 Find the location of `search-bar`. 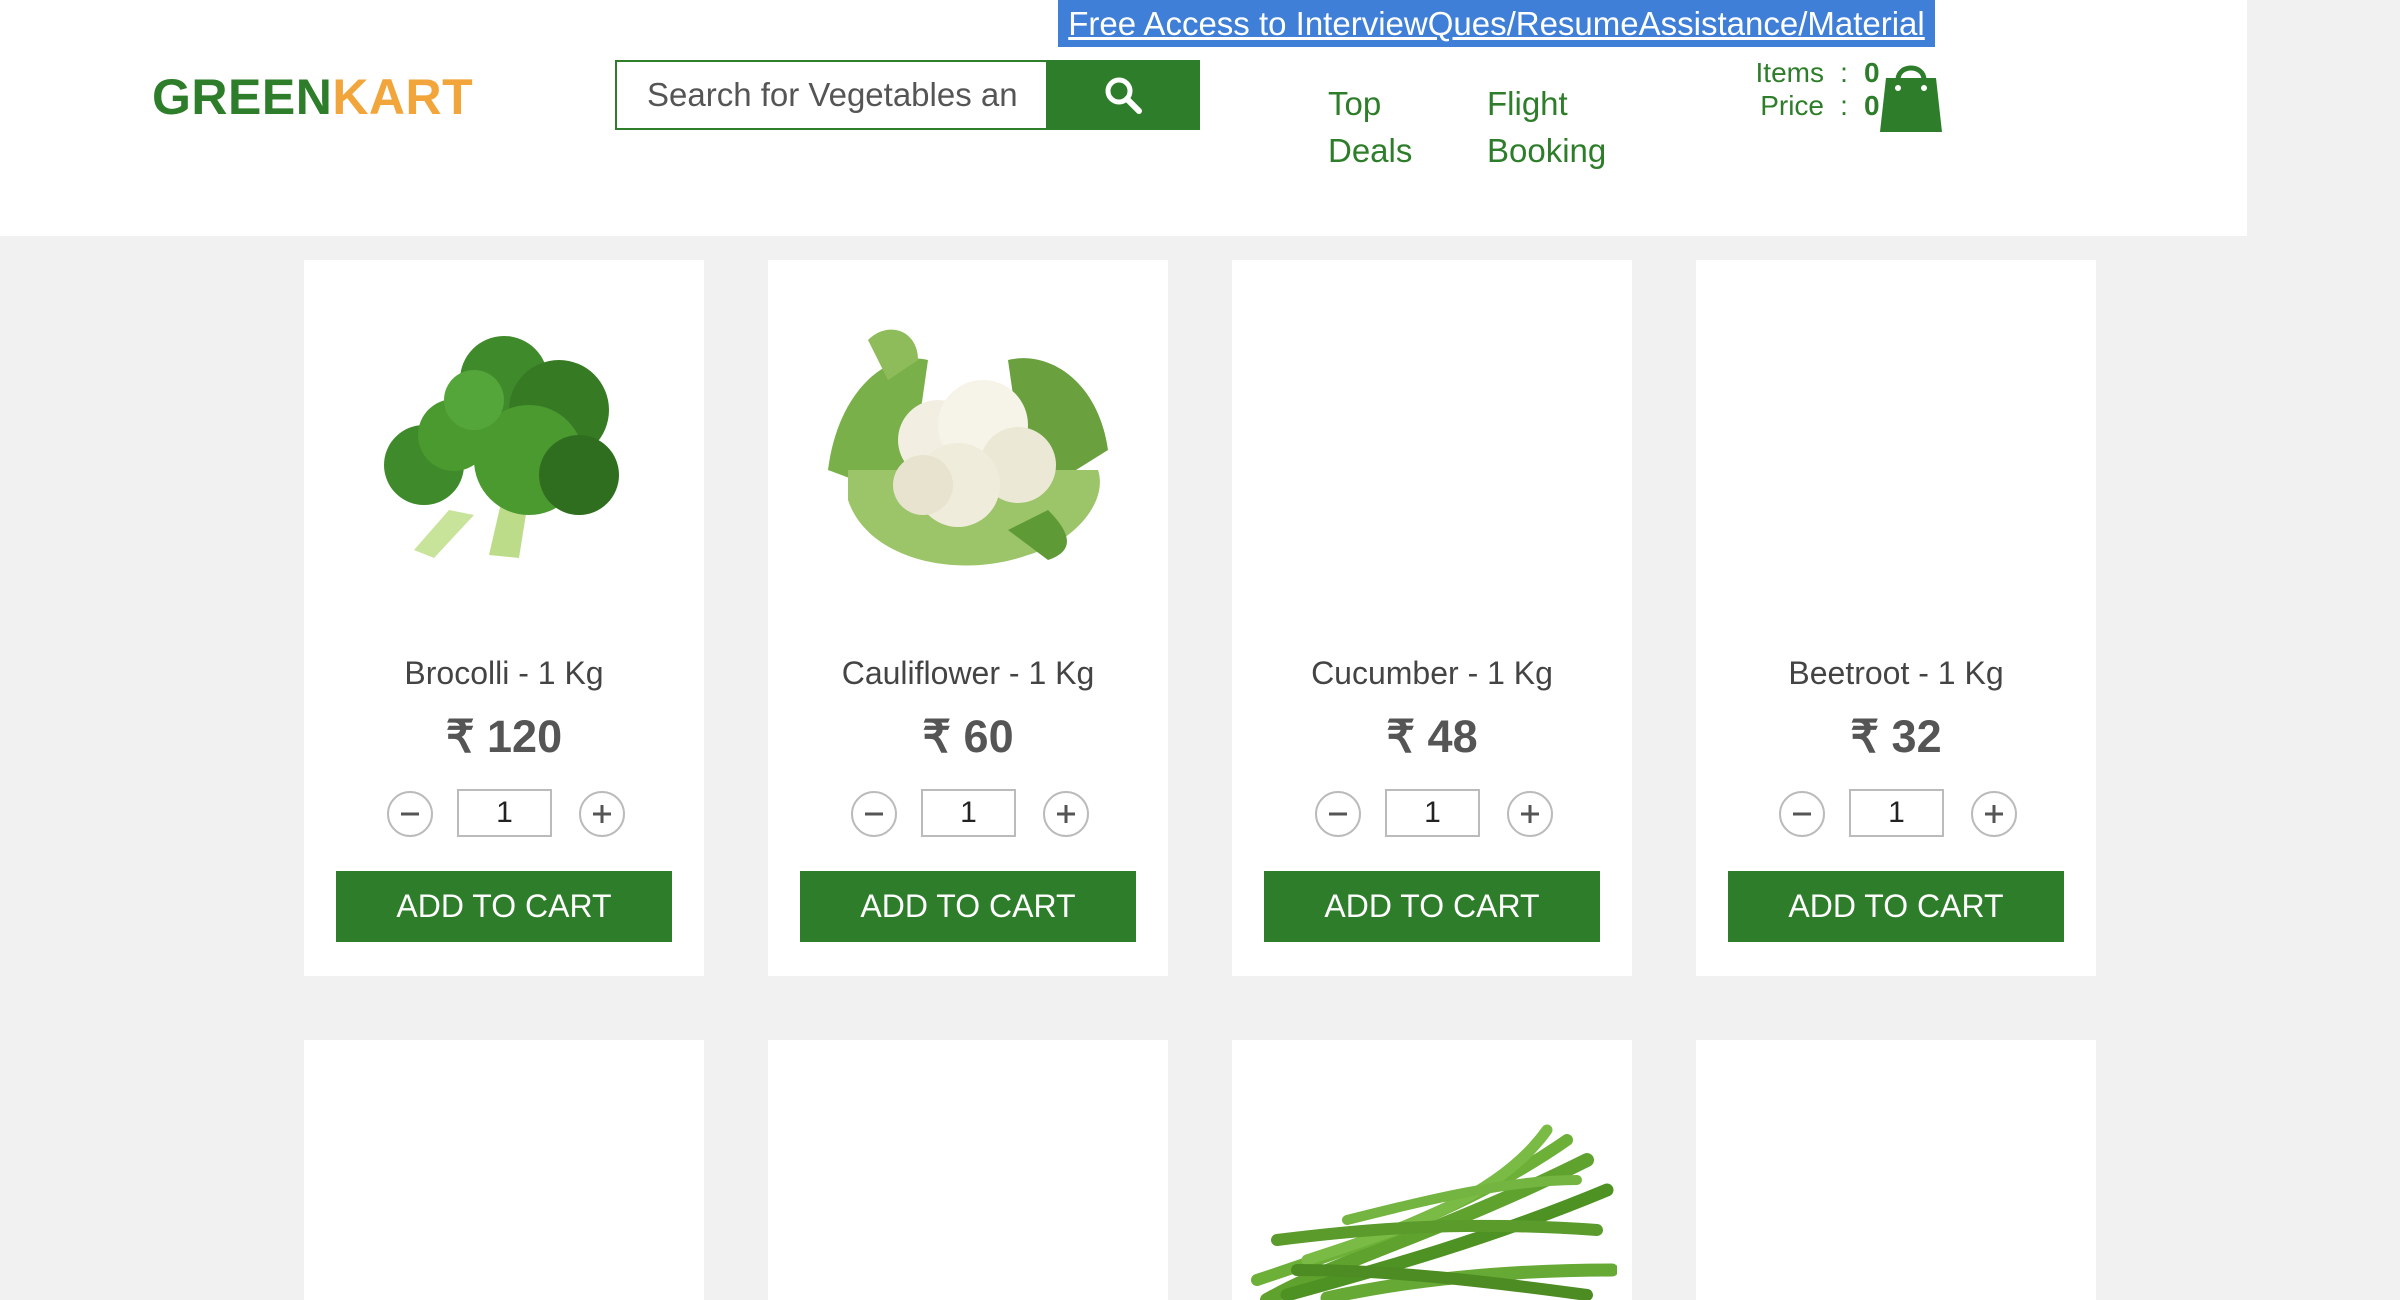

search-bar is located at coordinates (907, 95).